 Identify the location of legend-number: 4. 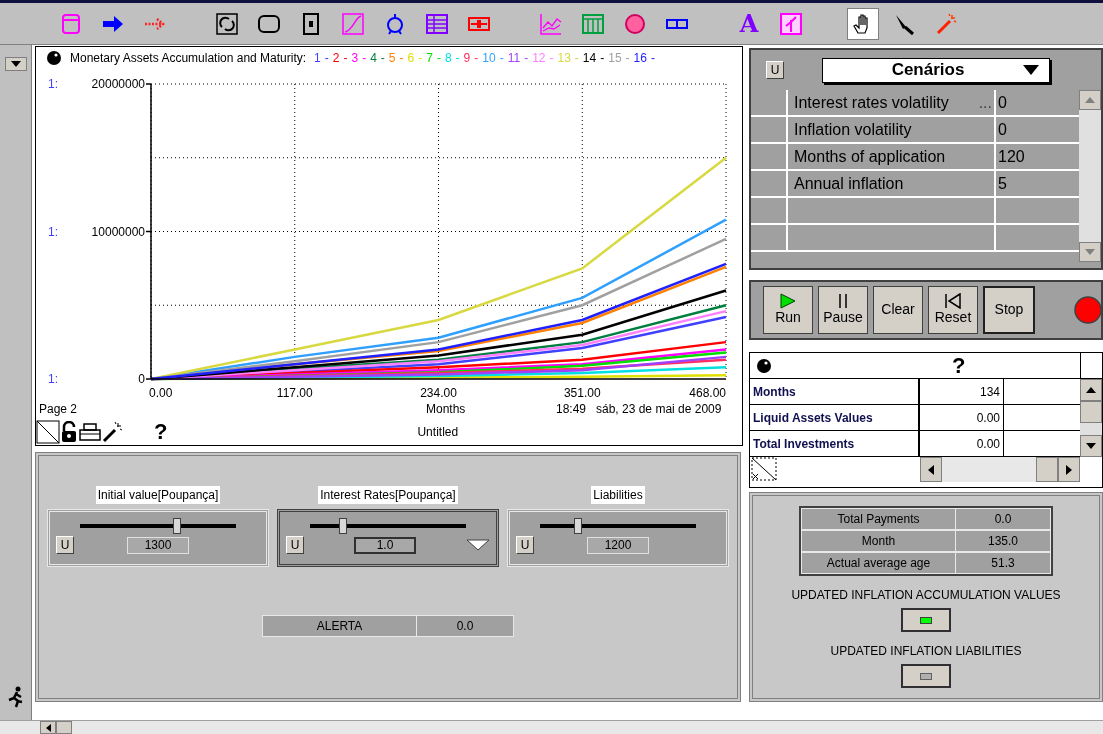
(373, 58).